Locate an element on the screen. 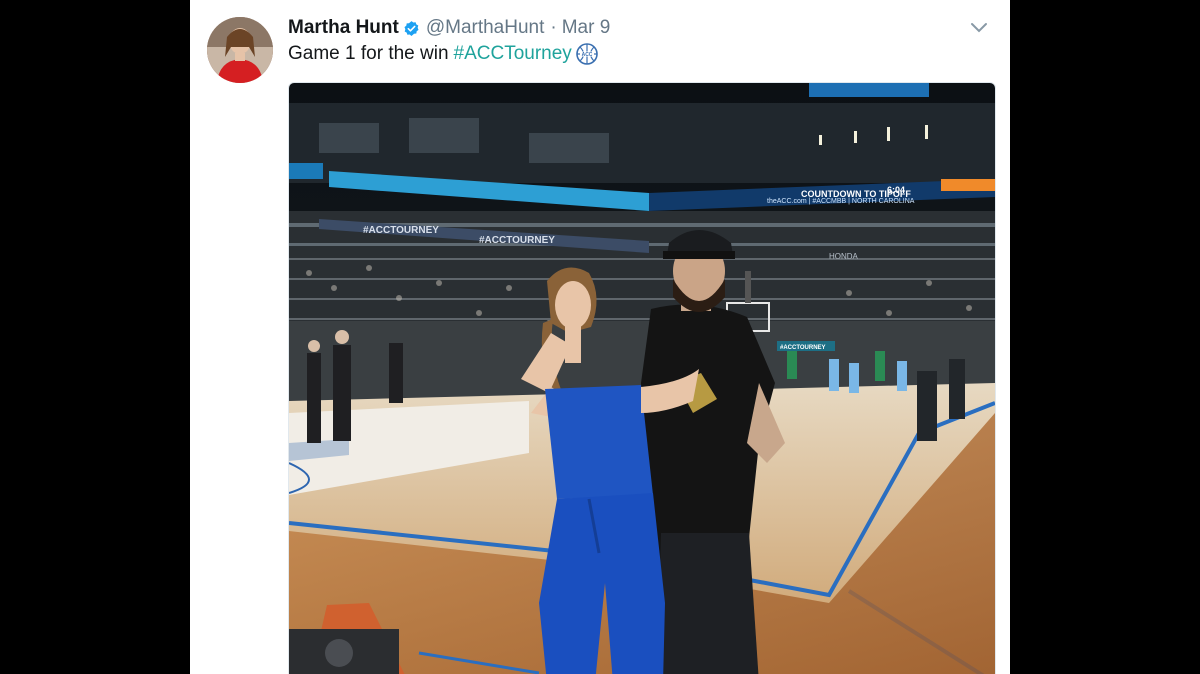 The image size is (1200, 674). tweet-text: Game 1 for the win #ACCTourney ACC is located at coordinates (443, 54).